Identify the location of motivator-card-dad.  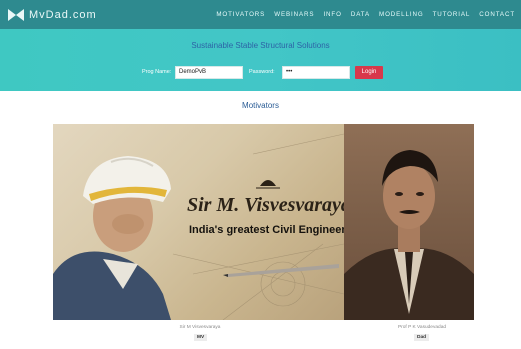
(409, 222).